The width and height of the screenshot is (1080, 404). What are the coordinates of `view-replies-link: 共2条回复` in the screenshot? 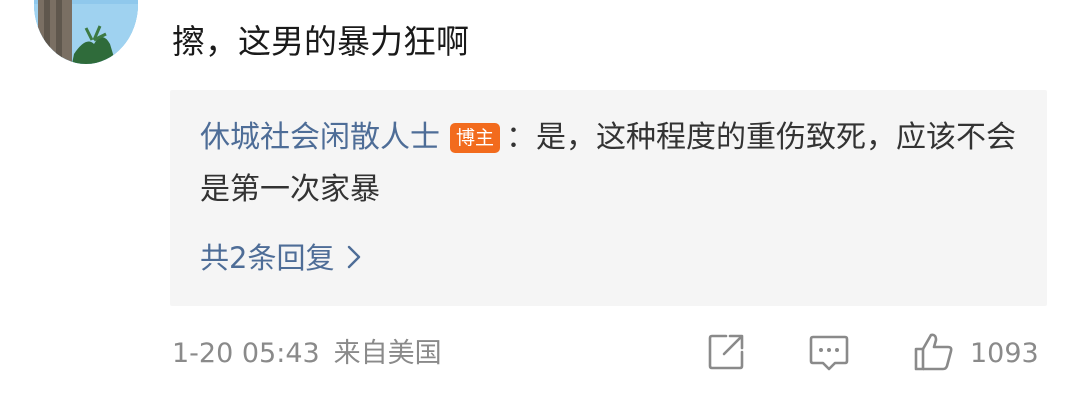 It's located at (281, 259).